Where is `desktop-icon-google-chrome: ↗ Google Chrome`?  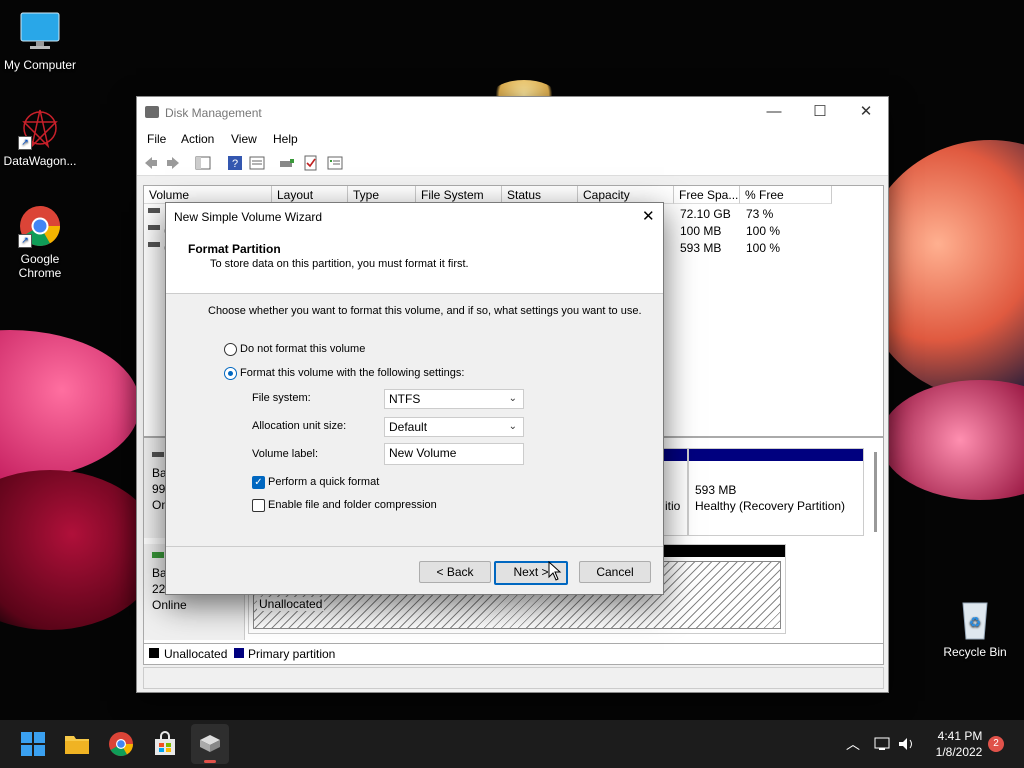 desktop-icon-google-chrome: ↗ Google Chrome is located at coordinates (40, 242).